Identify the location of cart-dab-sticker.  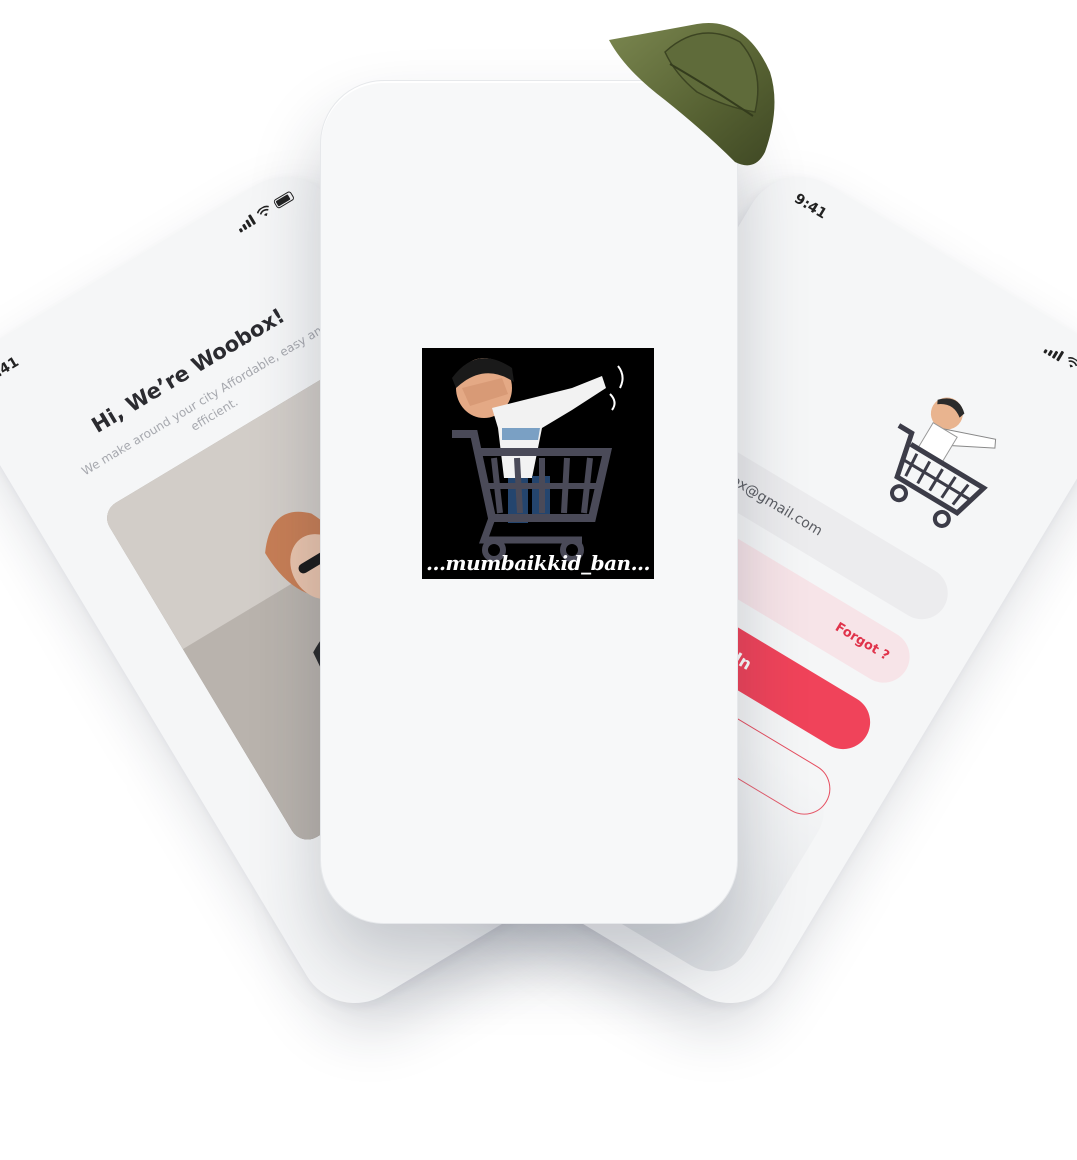
(943, 462).